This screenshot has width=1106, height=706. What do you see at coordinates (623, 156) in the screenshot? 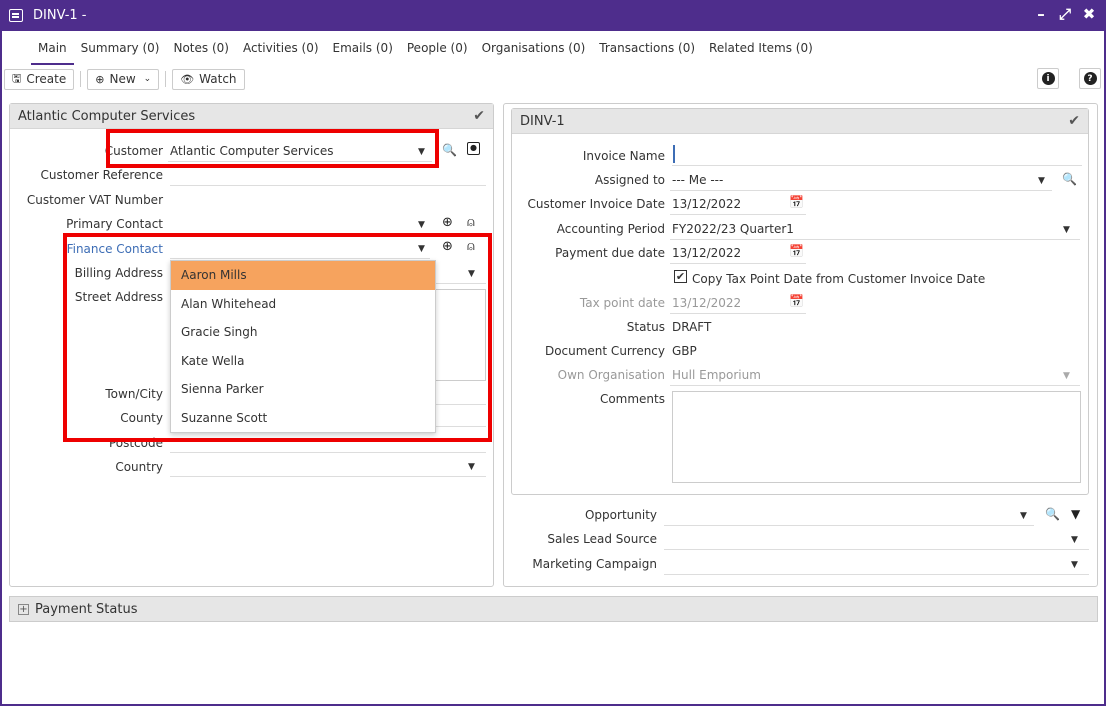
I see `invoice-name-label: Invoice Name` at bounding box center [623, 156].